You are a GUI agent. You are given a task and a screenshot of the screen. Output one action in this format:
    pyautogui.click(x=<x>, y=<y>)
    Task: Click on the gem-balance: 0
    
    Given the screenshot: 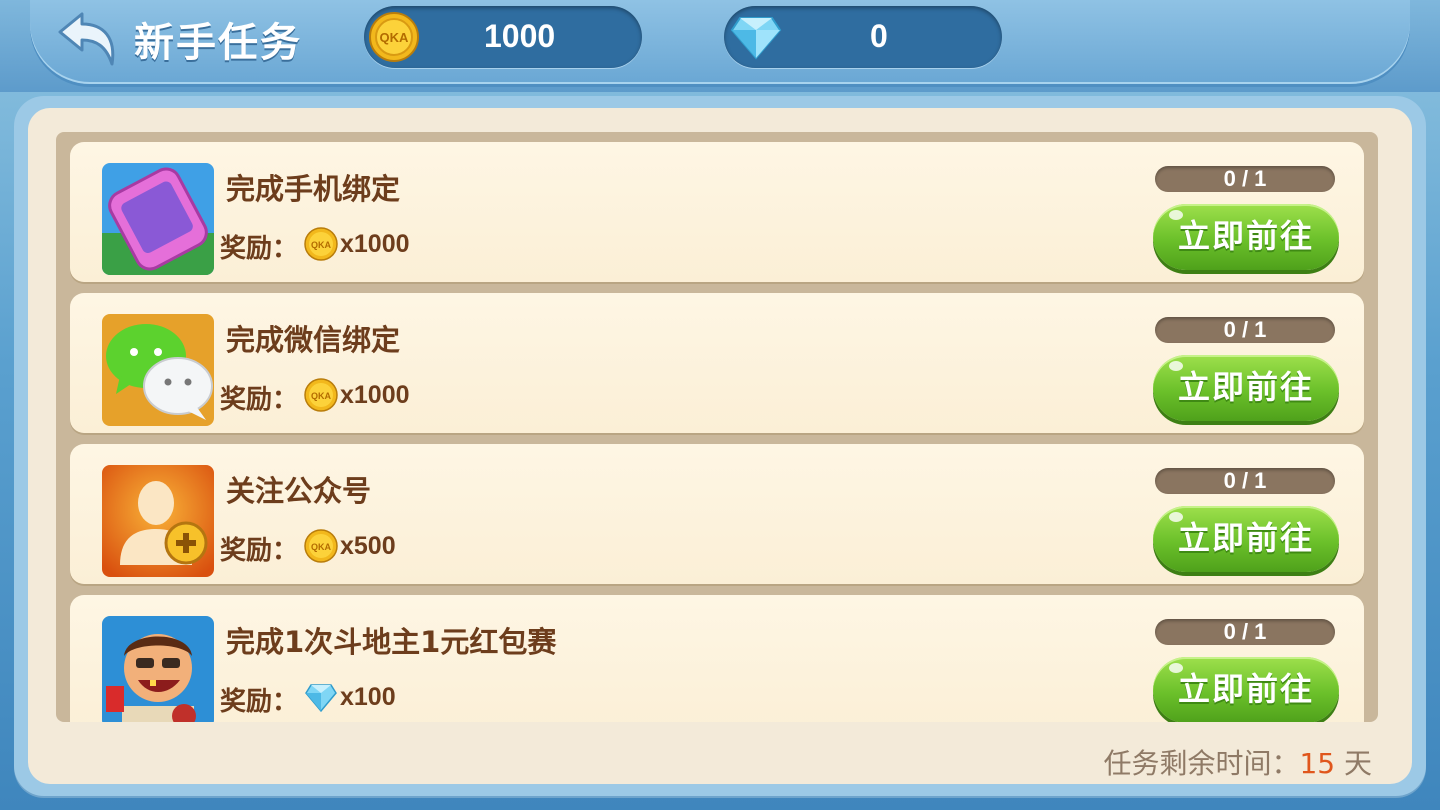 What is the action you would take?
    pyautogui.click(x=863, y=37)
    